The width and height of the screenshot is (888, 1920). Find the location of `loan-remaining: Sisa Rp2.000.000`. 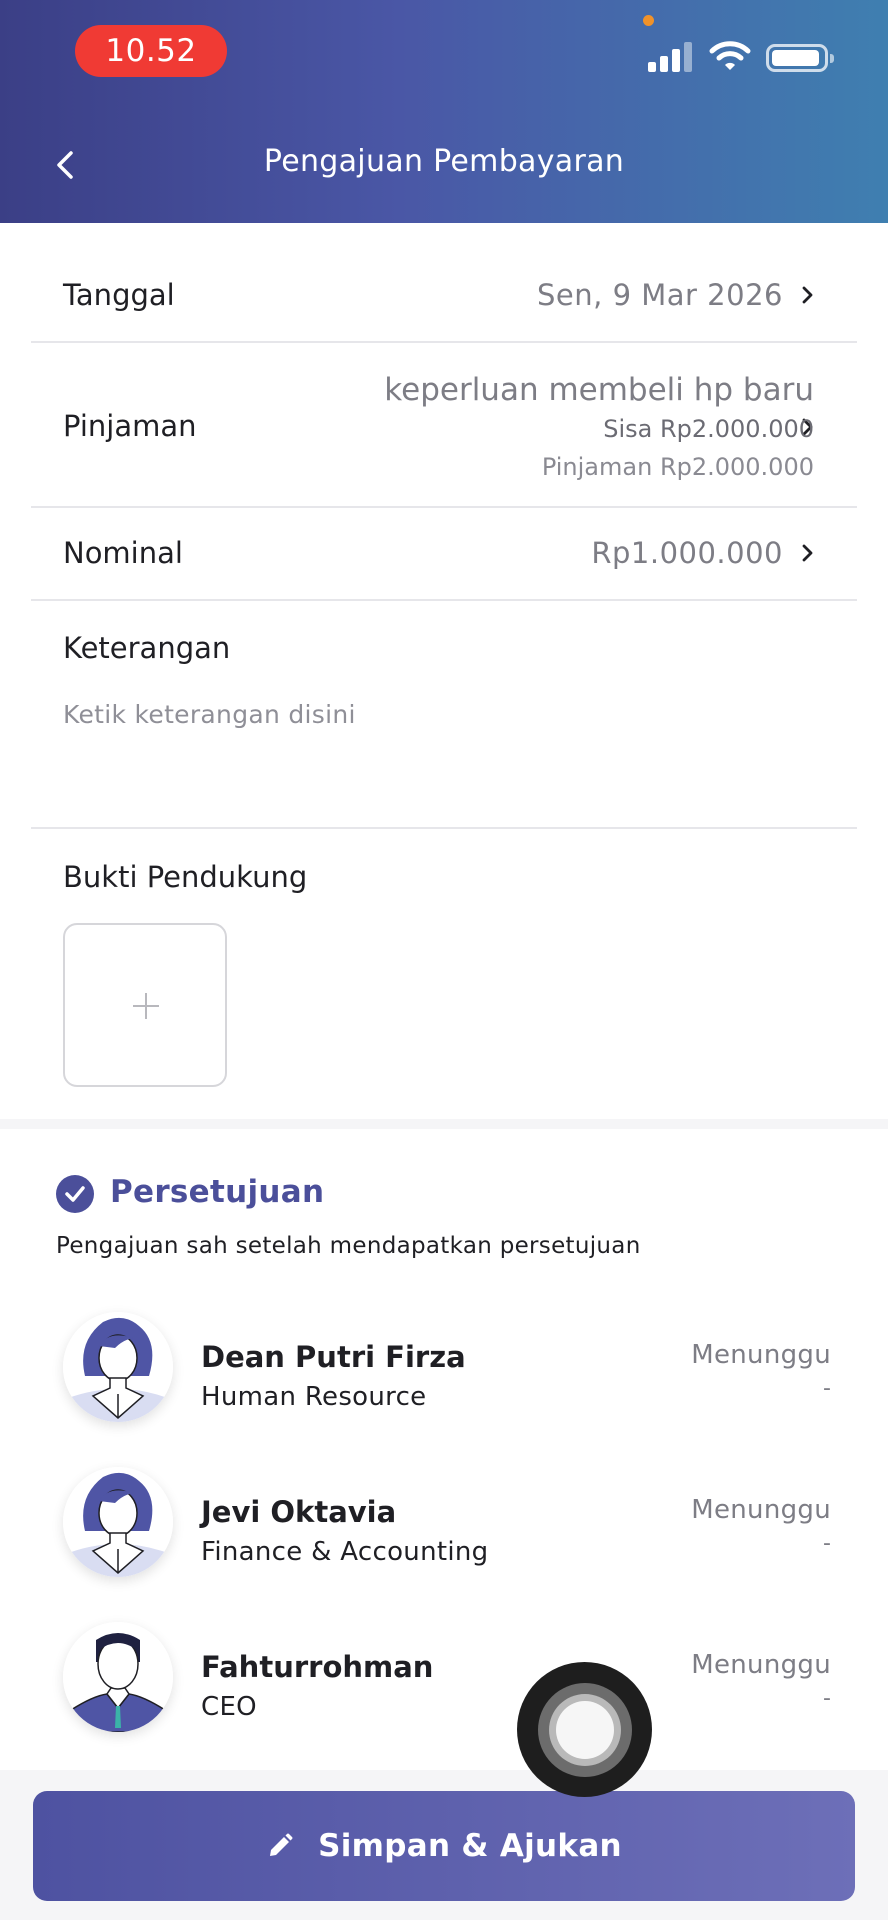

loan-remaining: Sisa Rp2.000.000 is located at coordinates (708, 429).